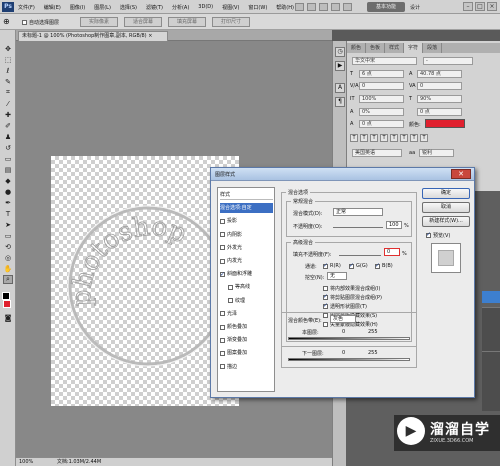  I want to click on baseline-field: 0%, so click(381, 112).